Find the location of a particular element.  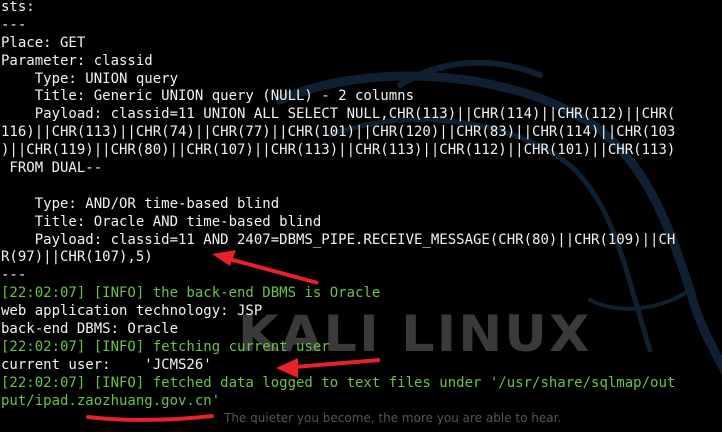

terminal-line: Parameter: classid is located at coordinates (77, 60).